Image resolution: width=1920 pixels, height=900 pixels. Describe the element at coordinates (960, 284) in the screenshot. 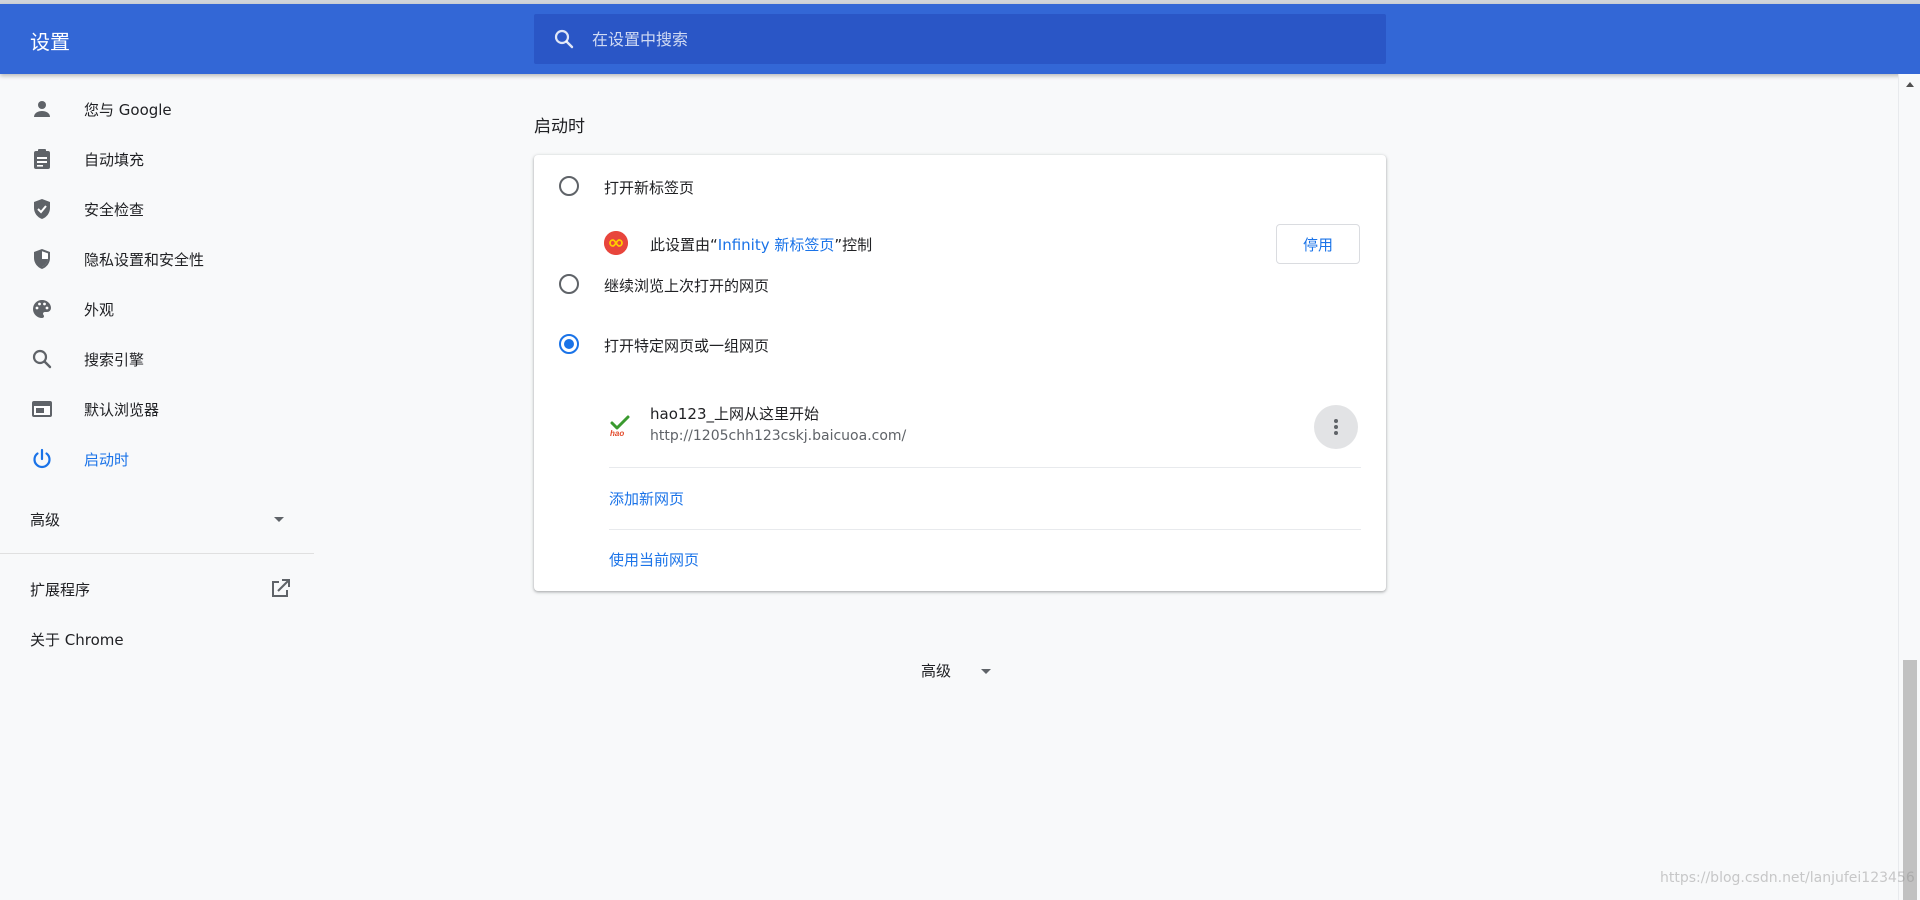

I see `option-continue-where-left-off: 继续浏览上次打开的网页` at that location.